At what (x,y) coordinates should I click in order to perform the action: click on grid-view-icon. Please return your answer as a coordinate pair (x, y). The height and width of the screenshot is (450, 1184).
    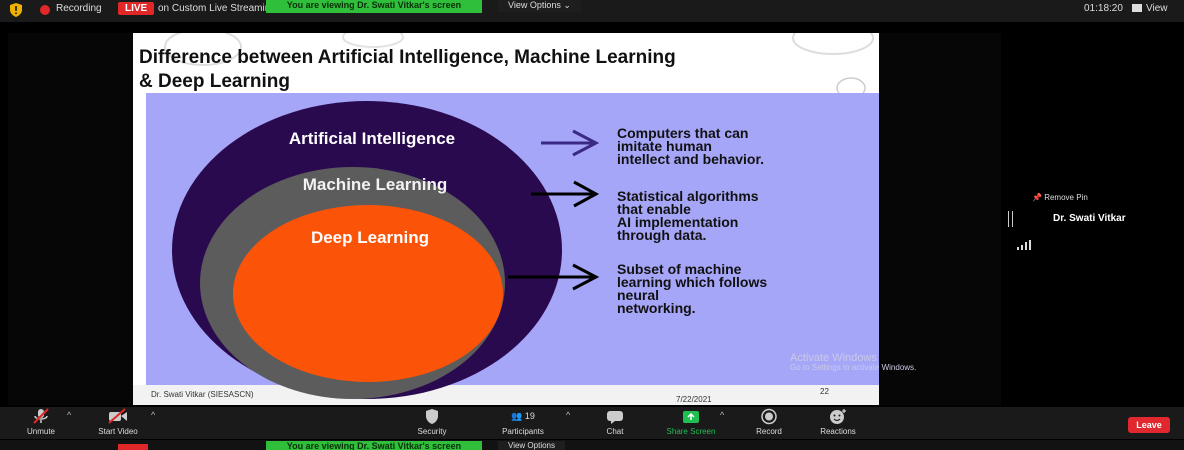
    Looking at the image, I should click on (1137, 8).